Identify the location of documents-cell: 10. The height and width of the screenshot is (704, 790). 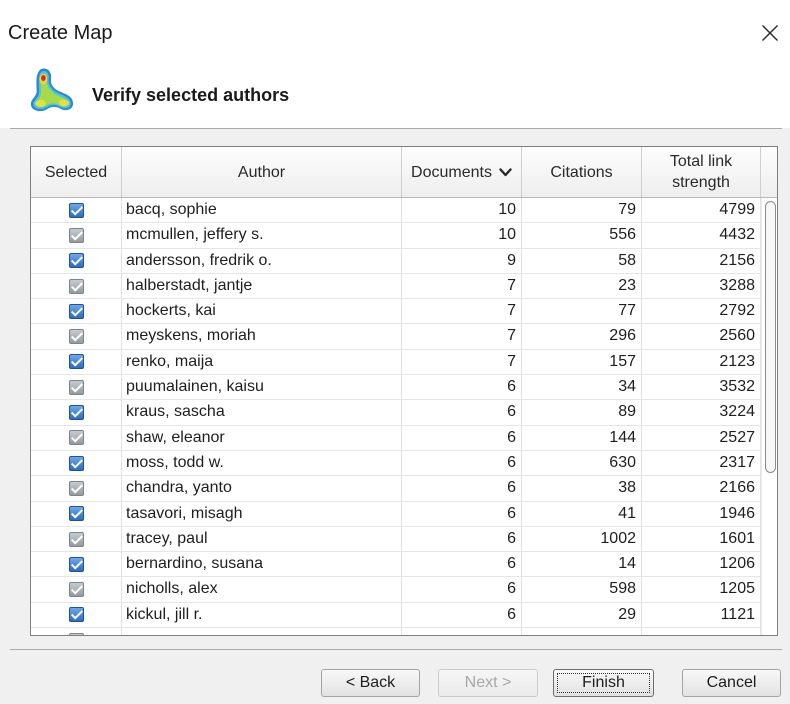
(462, 236).